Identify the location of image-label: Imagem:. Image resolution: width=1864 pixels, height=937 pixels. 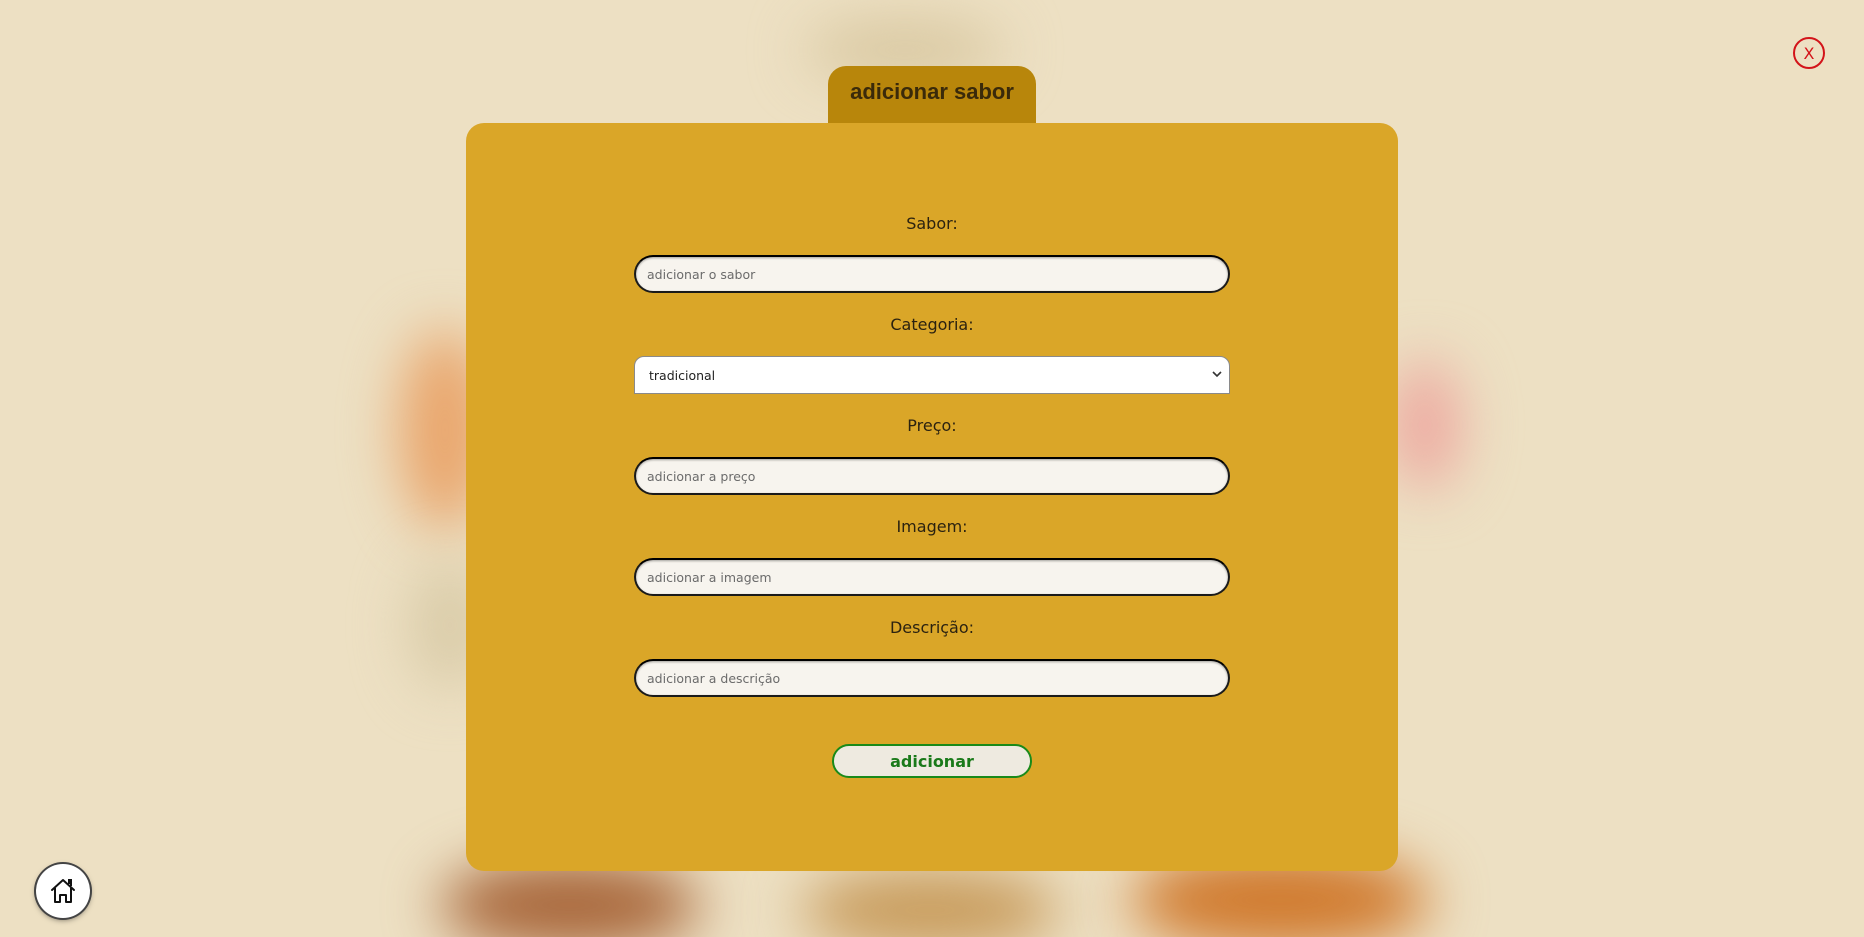
(932, 526).